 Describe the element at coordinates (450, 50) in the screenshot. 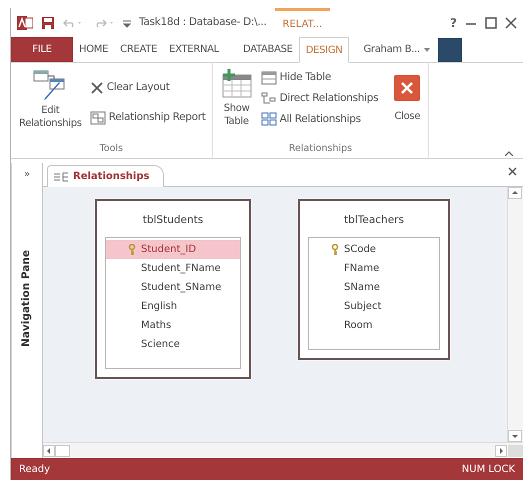

I see `user-avatar` at that location.